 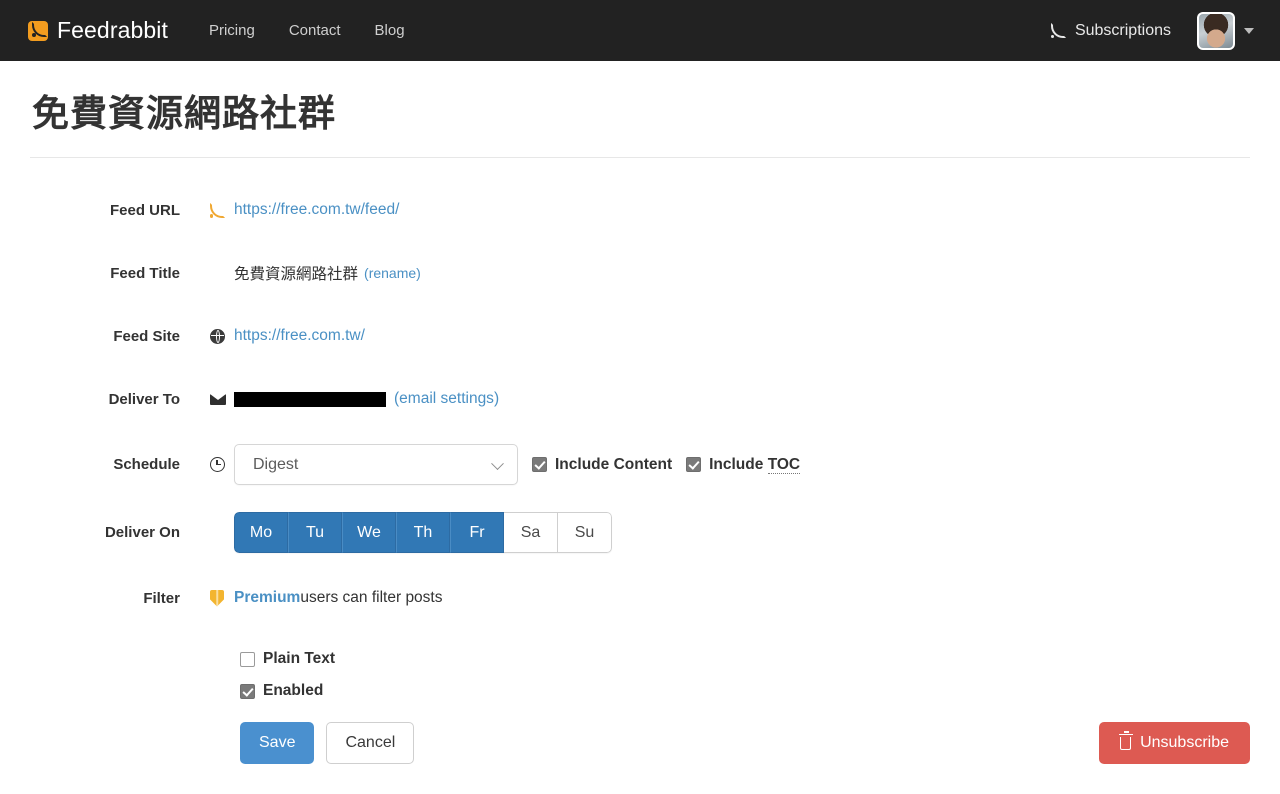 What do you see at coordinates (694, 464) in the screenshot?
I see `include-toc-checkbox` at bounding box center [694, 464].